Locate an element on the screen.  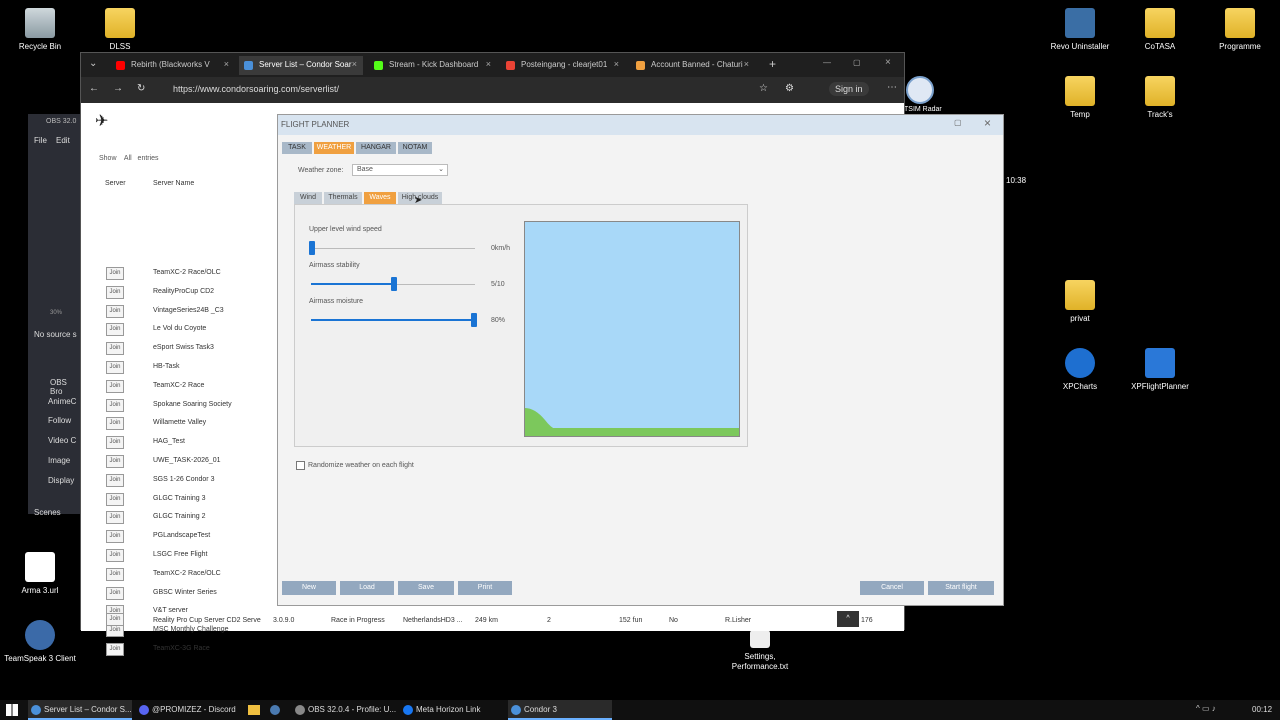
cancel-button: Cancel is located at coordinates (892, 588).